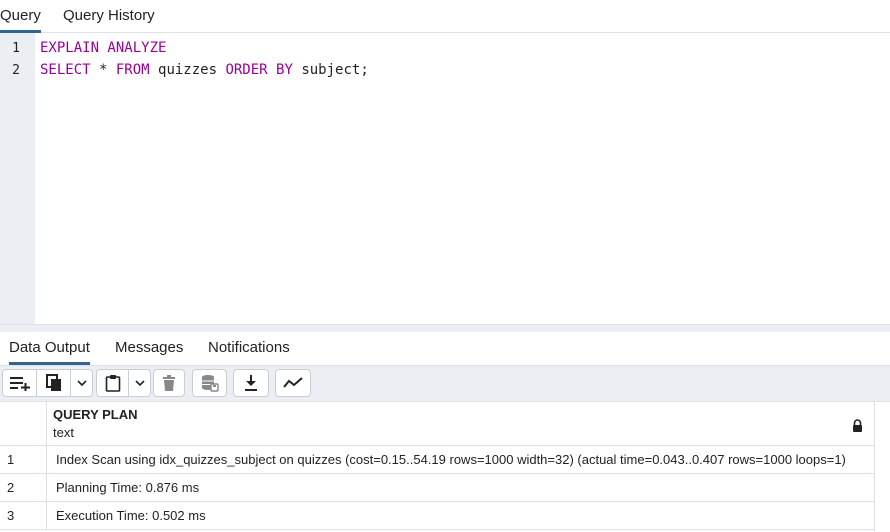  I want to click on tab-data-output: Data Output, so click(49, 348).